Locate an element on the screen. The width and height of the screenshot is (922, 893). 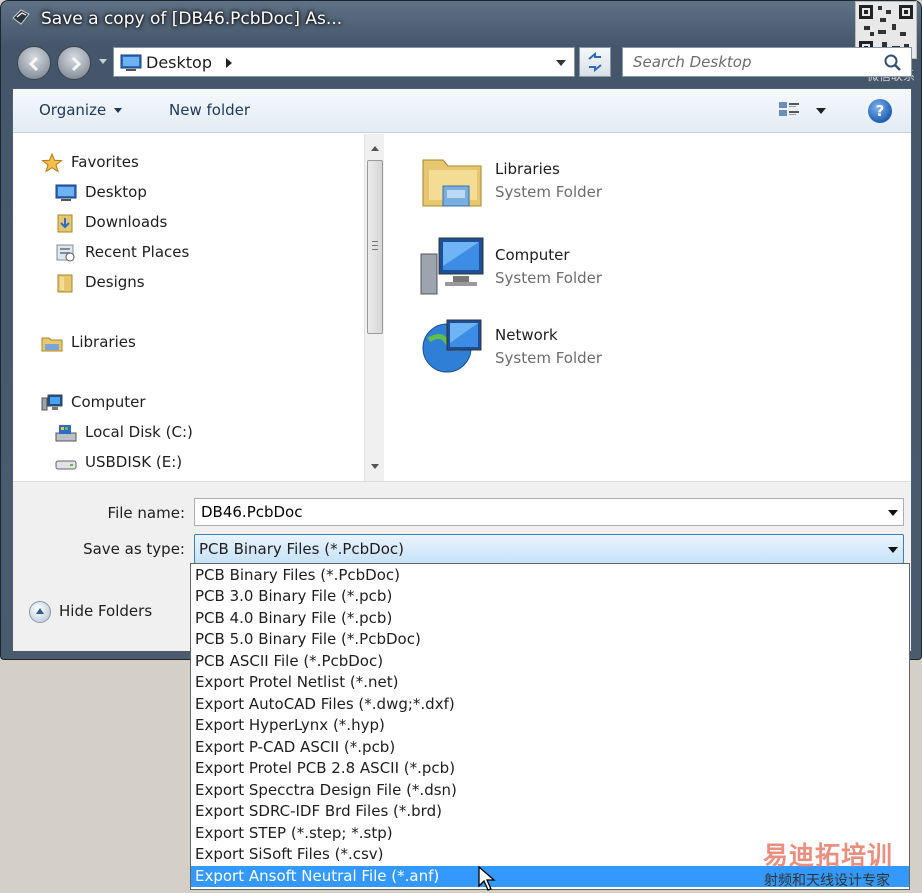
forward-arrow-icon is located at coordinates (76, 64).